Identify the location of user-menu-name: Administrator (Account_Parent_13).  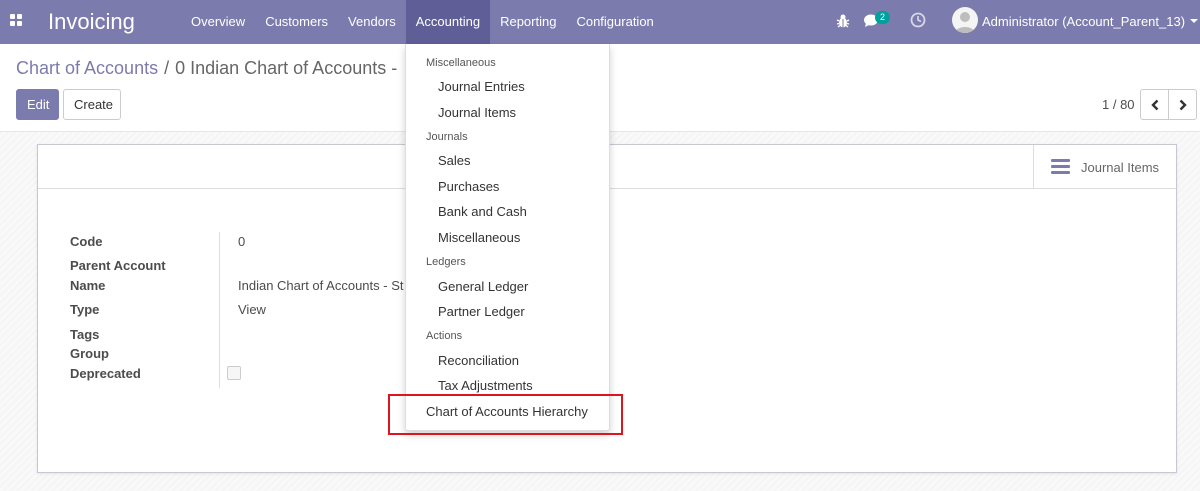
(1083, 21).